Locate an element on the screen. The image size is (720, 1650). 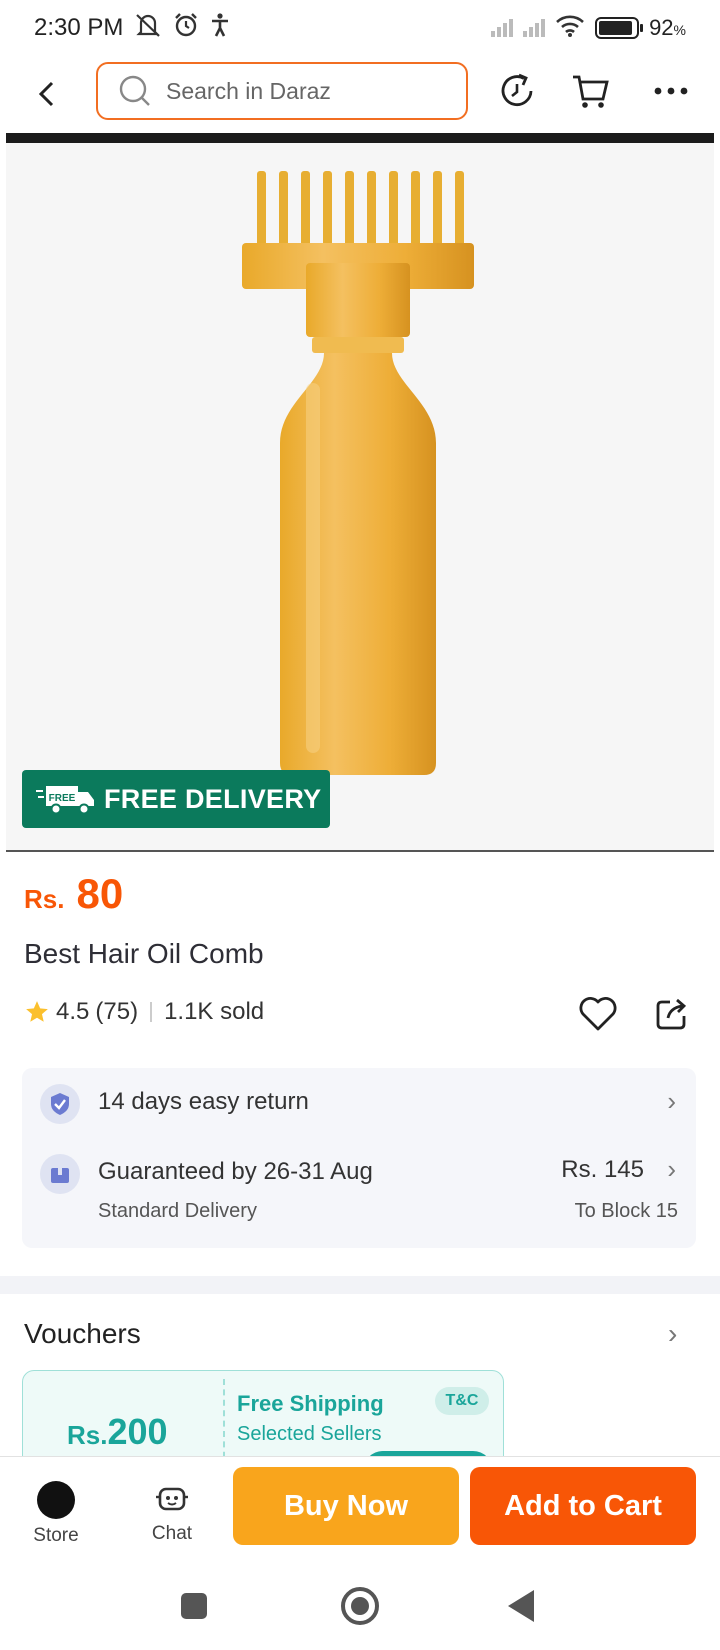
refresh-icon is located at coordinates (517, 90).